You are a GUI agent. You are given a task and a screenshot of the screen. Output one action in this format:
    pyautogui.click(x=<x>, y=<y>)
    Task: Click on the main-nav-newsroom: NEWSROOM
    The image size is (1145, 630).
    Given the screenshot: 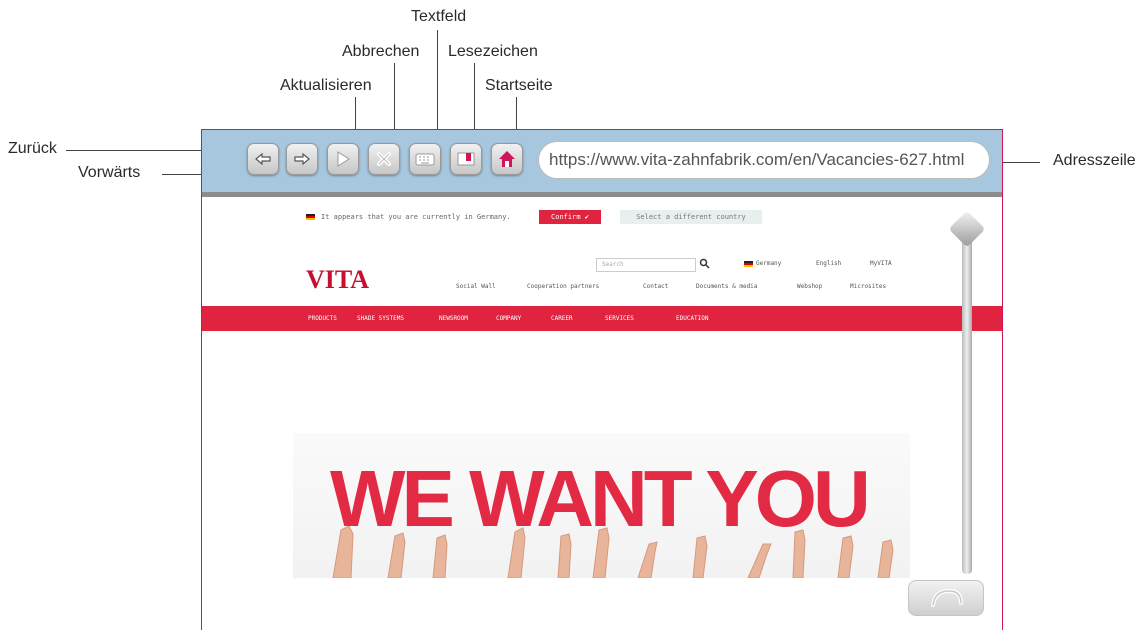 What is the action you would take?
    pyautogui.click(x=453, y=318)
    